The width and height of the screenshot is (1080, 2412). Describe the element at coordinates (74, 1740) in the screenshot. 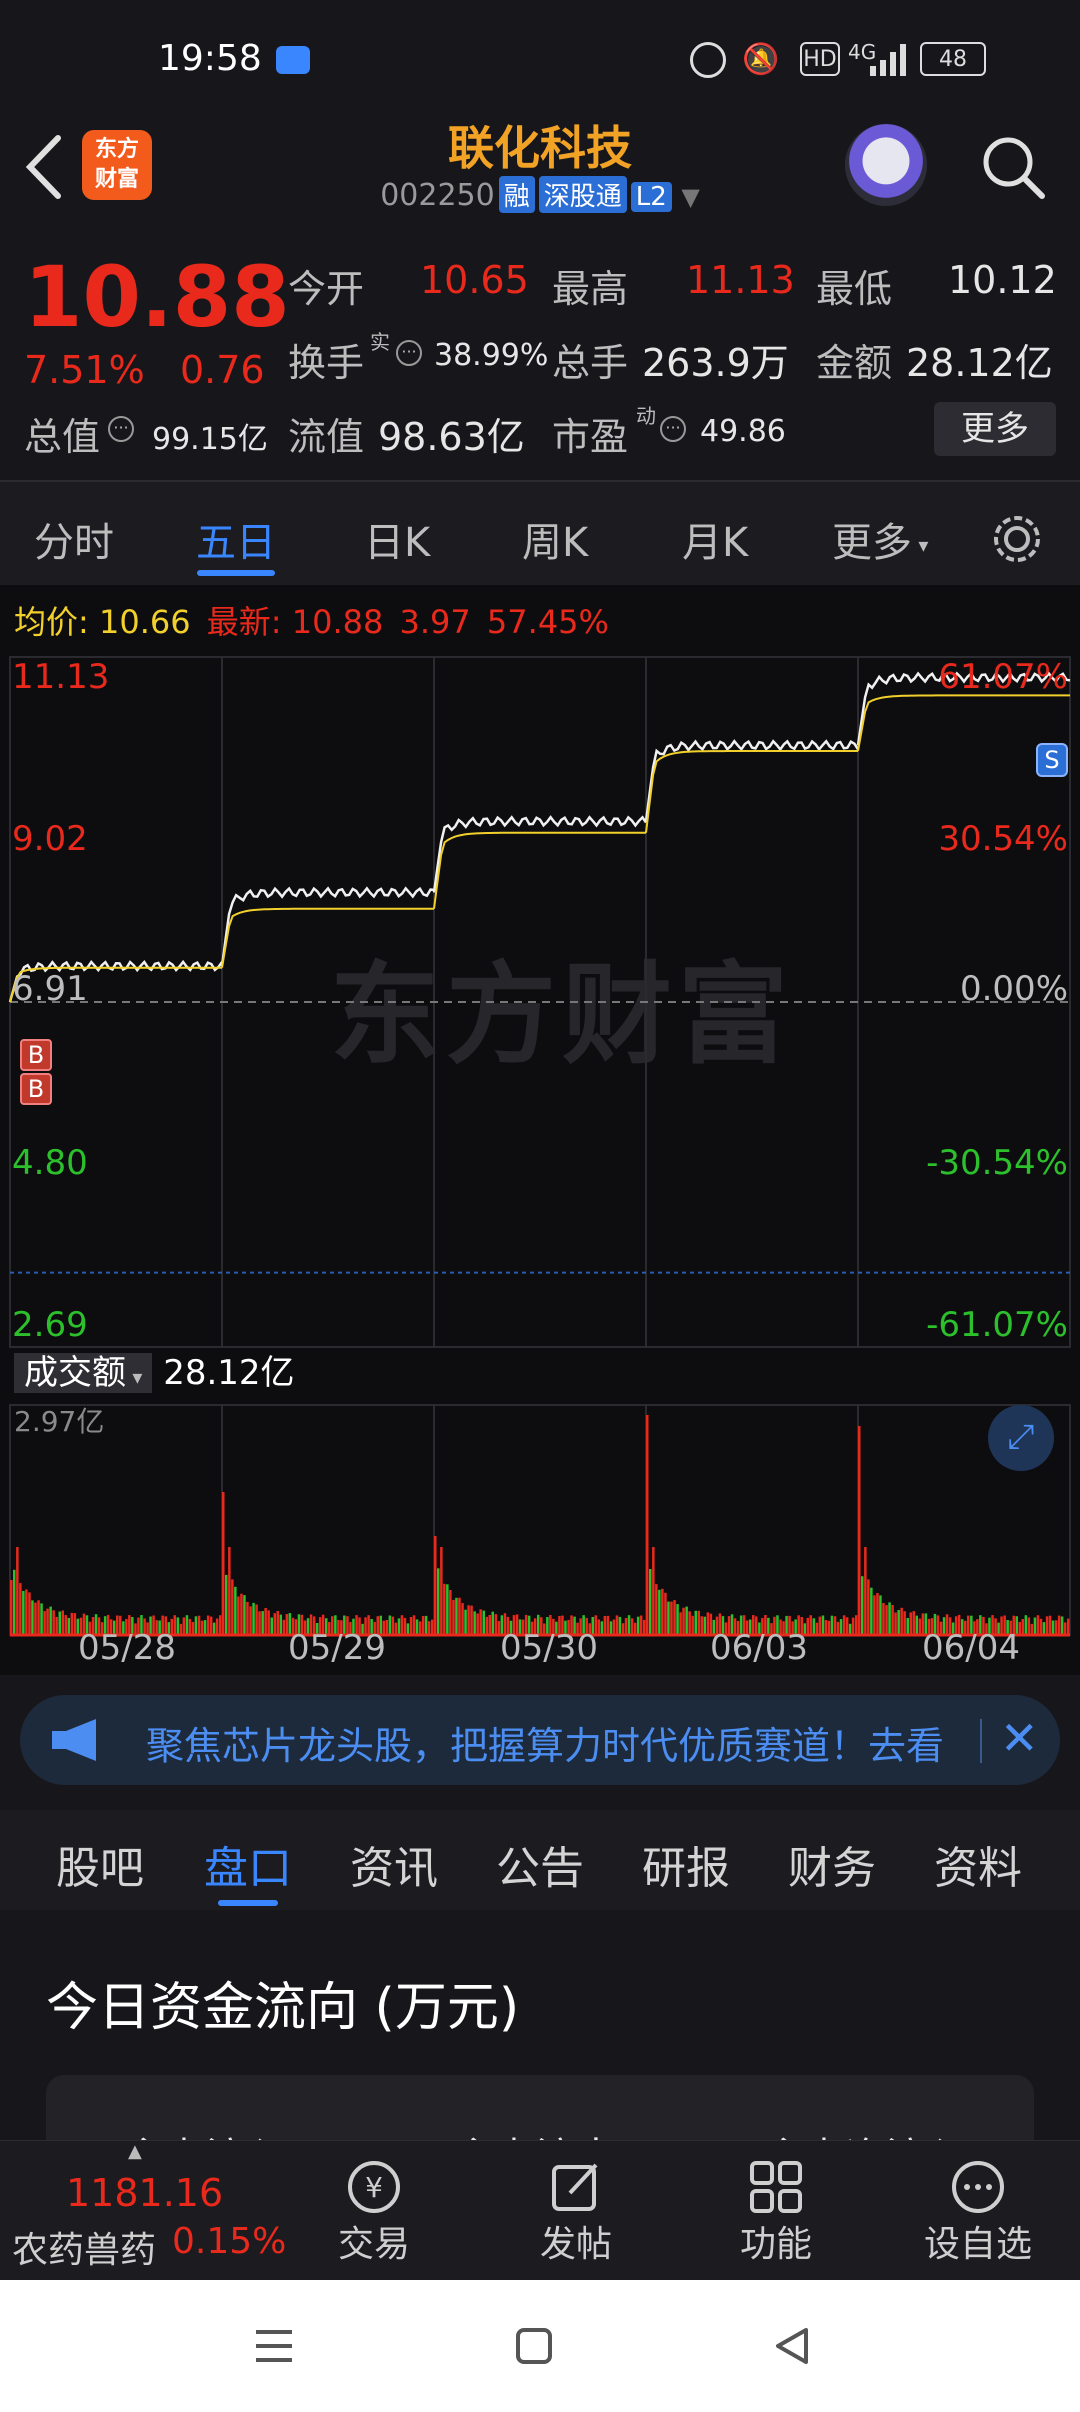

I see `megaphone-icon` at that location.